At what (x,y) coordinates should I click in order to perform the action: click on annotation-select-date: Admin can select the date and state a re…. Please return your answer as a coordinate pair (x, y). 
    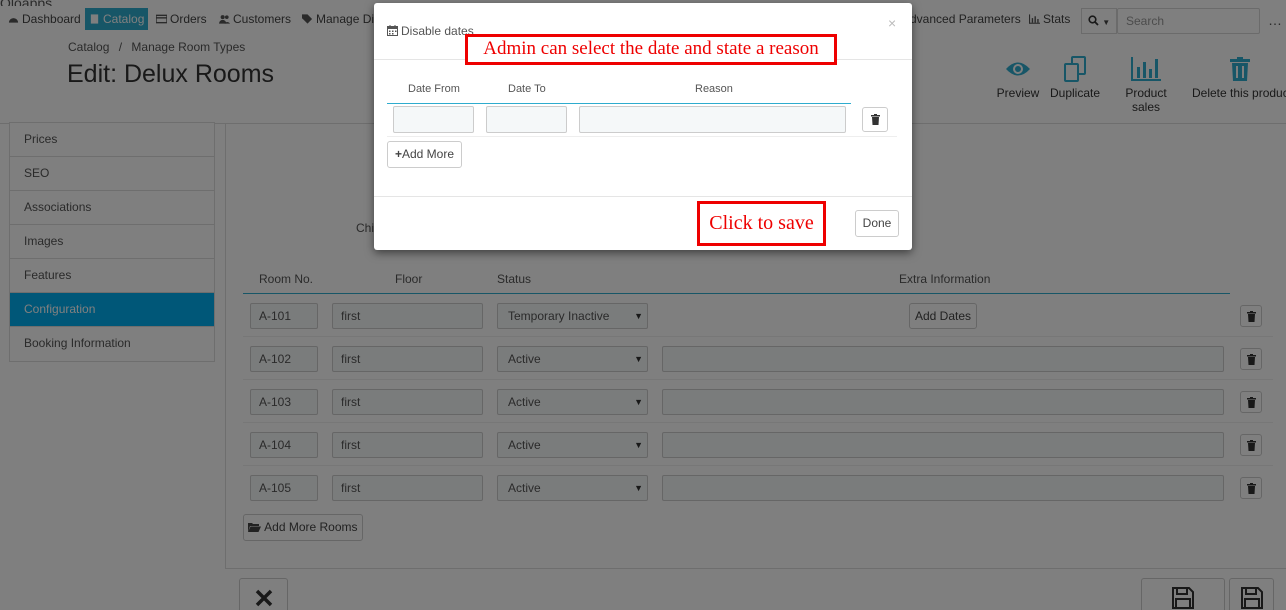
    Looking at the image, I should click on (651, 49).